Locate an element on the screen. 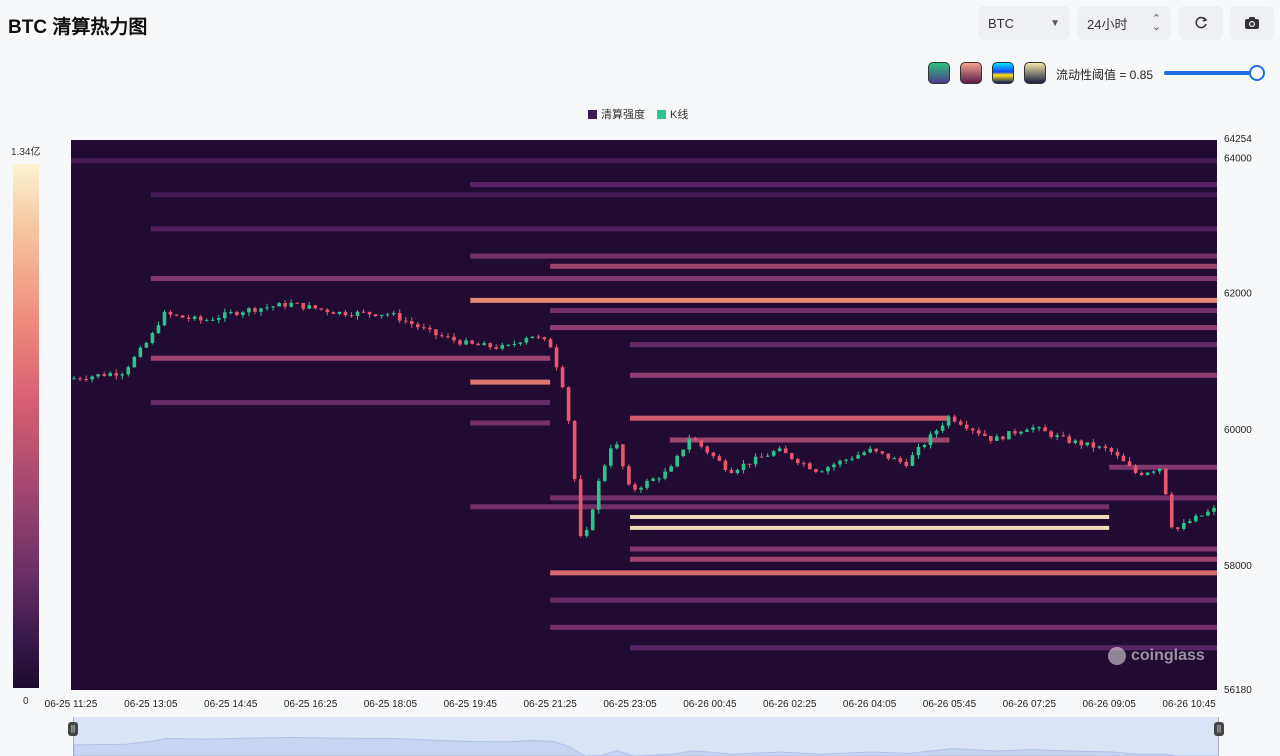 Image resolution: width=1280 pixels, height=756 pixels. navigator-preview is located at coordinates (646, 746).